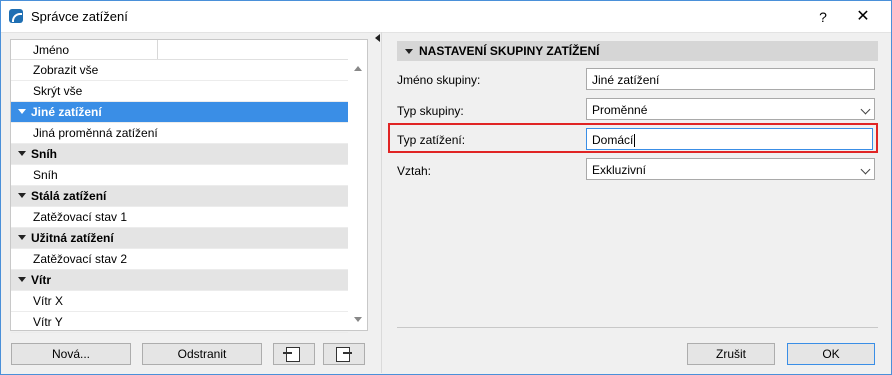 This screenshot has width=892, height=375. I want to click on scroll-up-icon, so click(358, 68).